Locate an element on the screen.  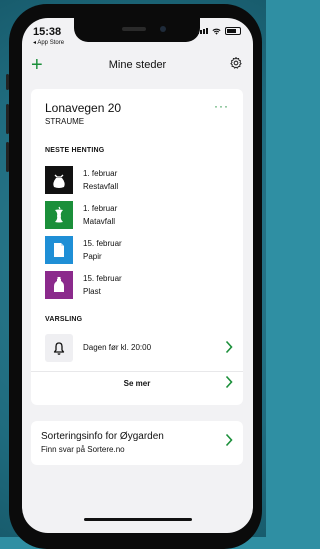
wifi-icon is located at coordinates (216, 31).